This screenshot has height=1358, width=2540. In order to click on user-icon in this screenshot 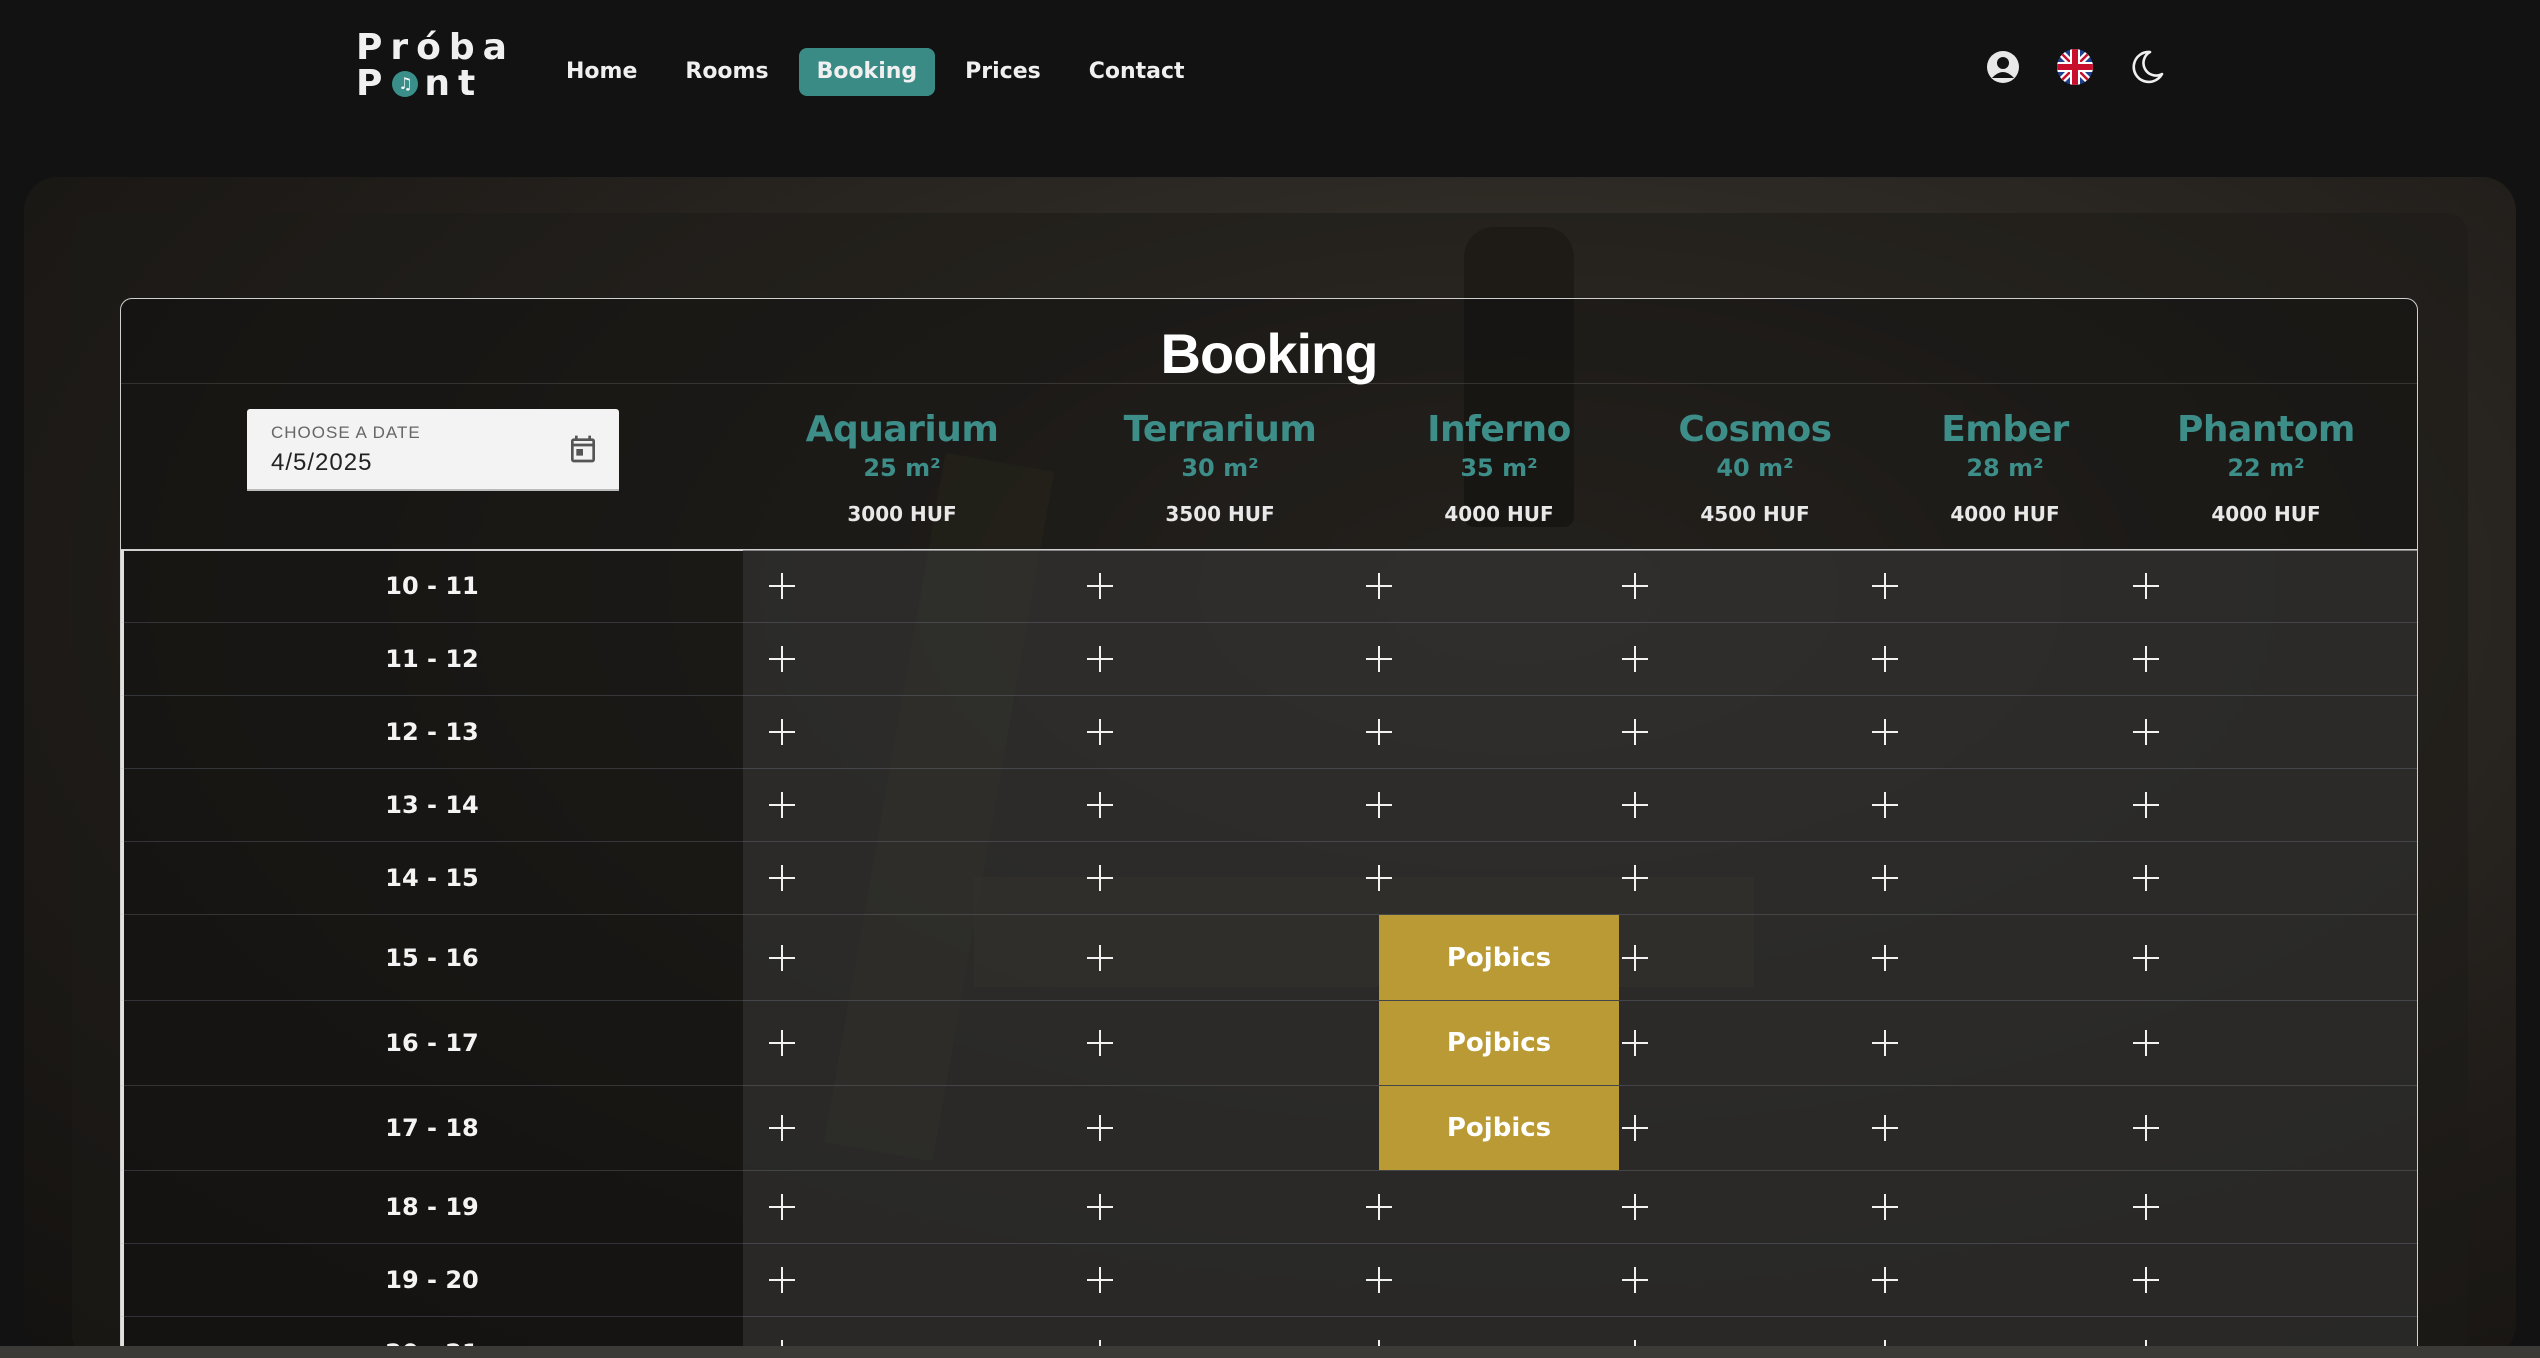, I will do `click(2003, 67)`.